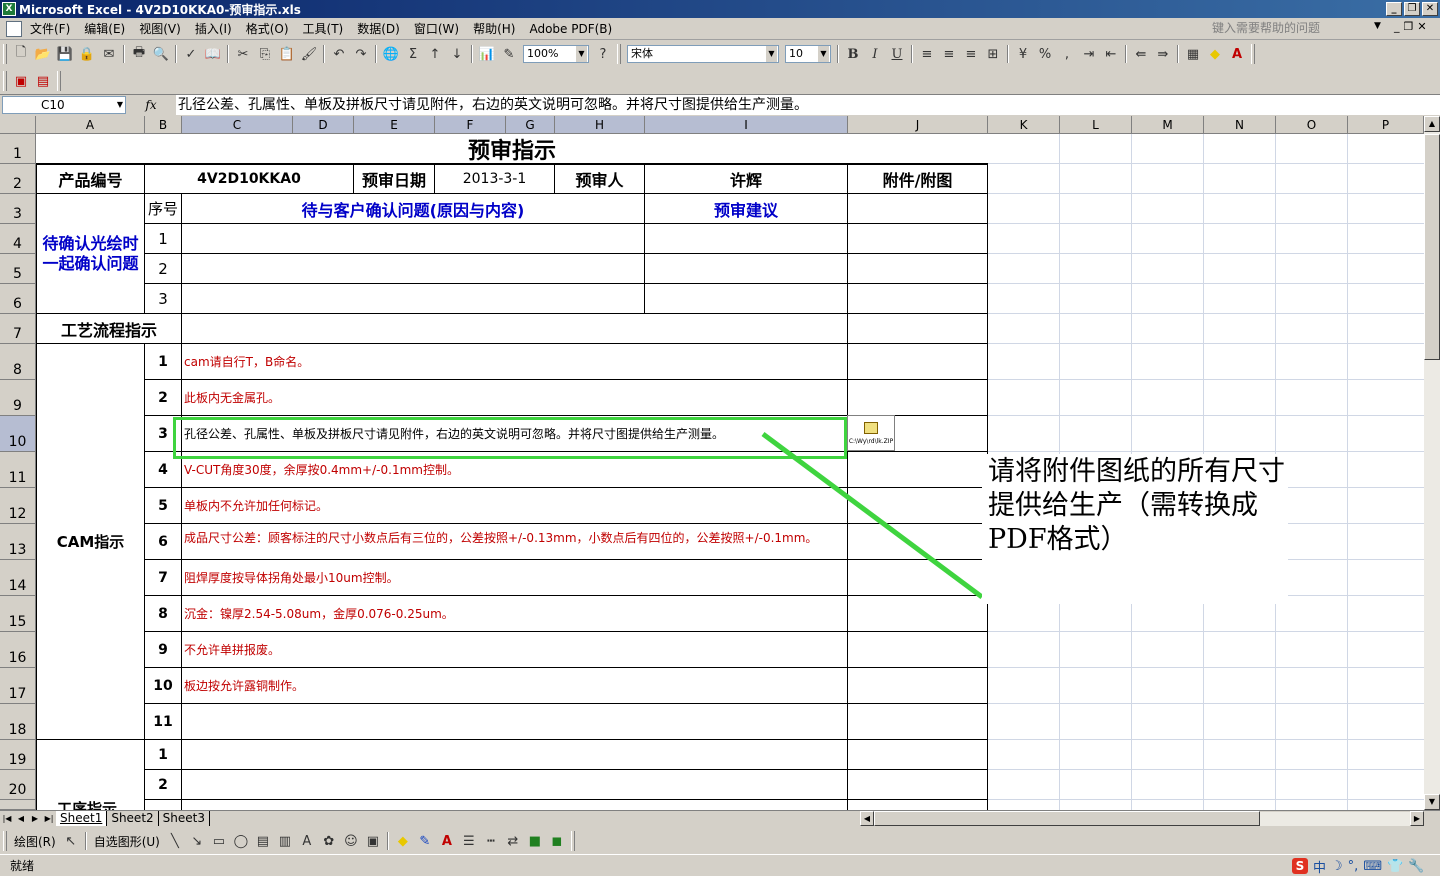  Describe the element at coordinates (18, 506) in the screenshot. I see `row-header: 12` at that location.